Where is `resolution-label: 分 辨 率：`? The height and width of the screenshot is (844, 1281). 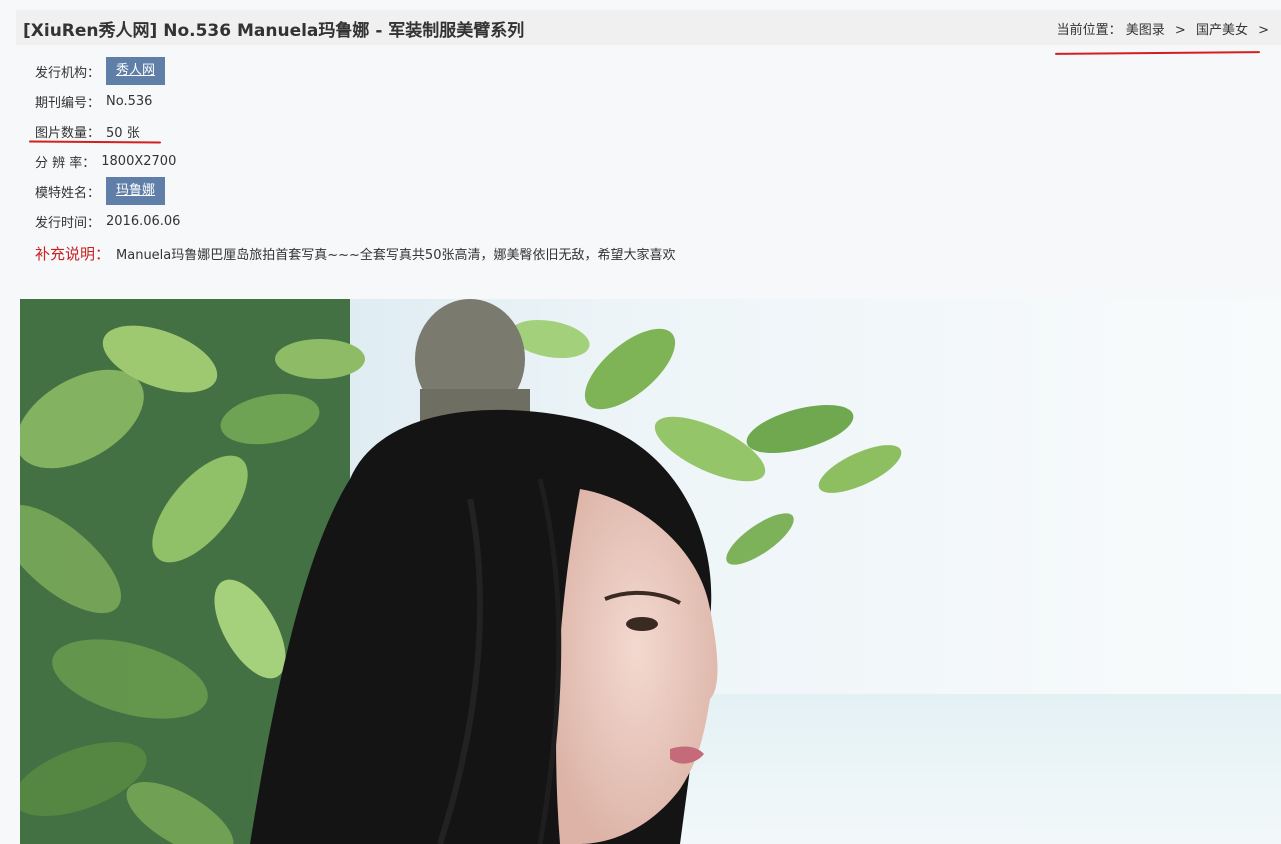
resolution-label: 分 辨 率： is located at coordinates (65, 163).